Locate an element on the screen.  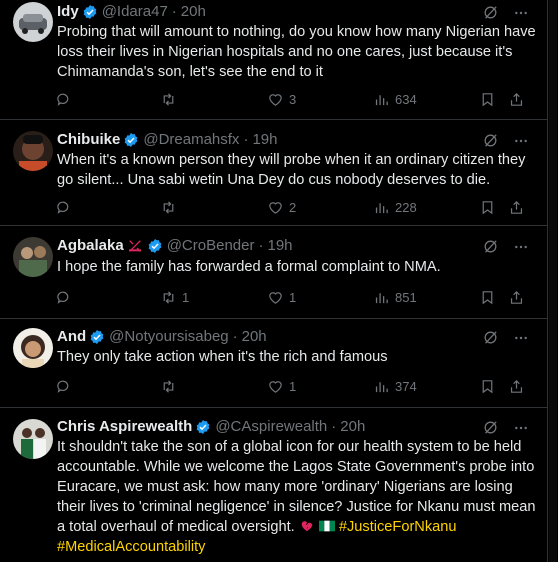
like-button: 3 is located at coordinates (281, 99).